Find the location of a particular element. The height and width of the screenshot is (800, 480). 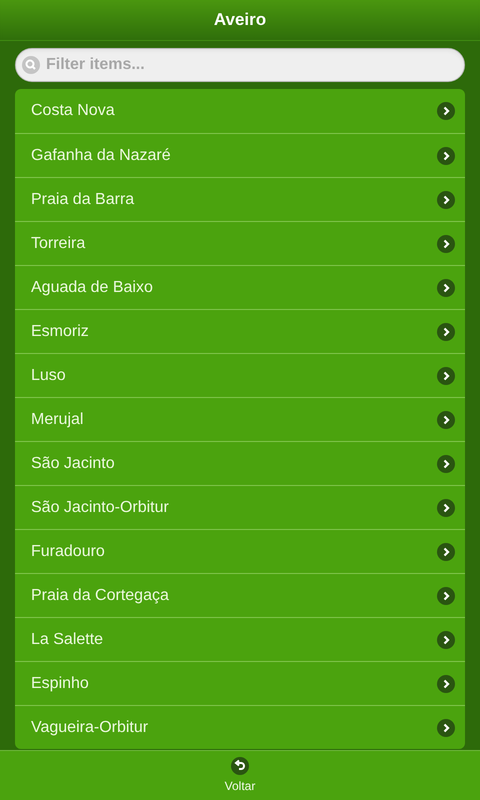

list-item: Luso is located at coordinates (240, 375).